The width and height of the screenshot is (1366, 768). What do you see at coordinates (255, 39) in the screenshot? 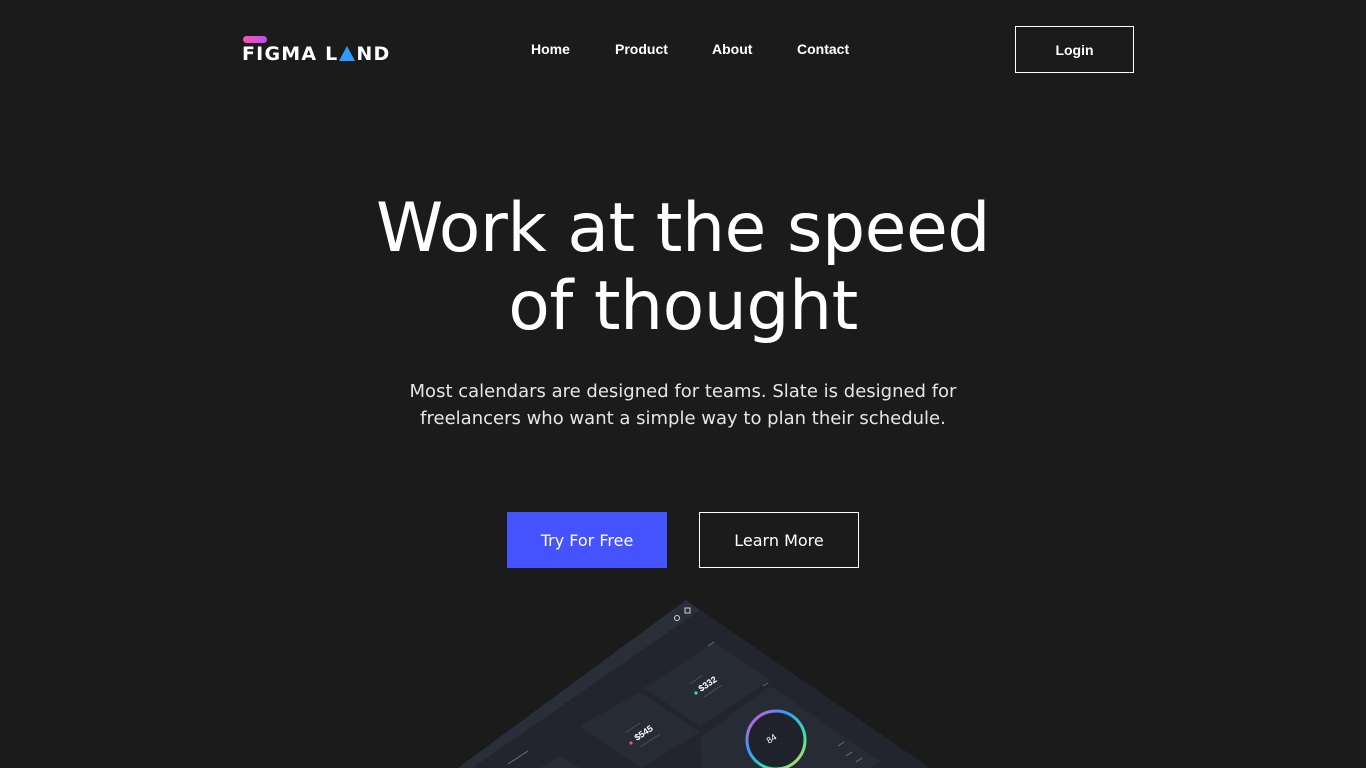
I see `logo-pill-icon` at bounding box center [255, 39].